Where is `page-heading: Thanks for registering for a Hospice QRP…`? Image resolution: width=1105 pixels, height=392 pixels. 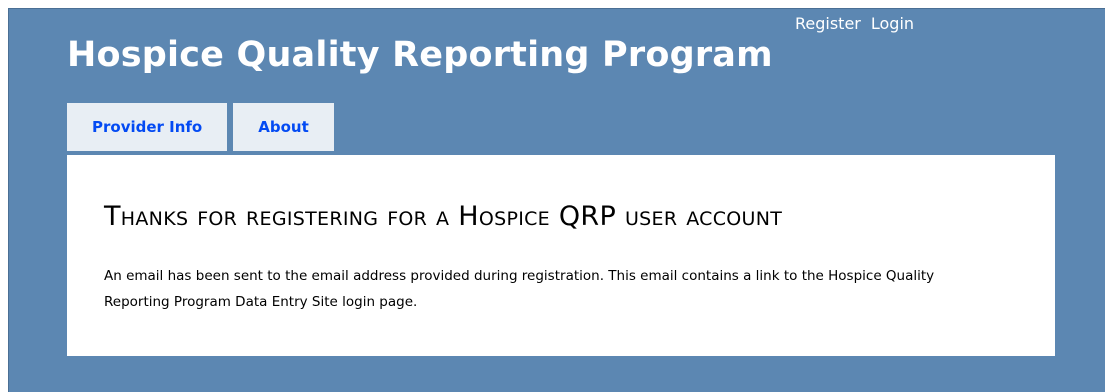 page-heading: Thanks for registering for a Hospice QRP… is located at coordinates (443, 216).